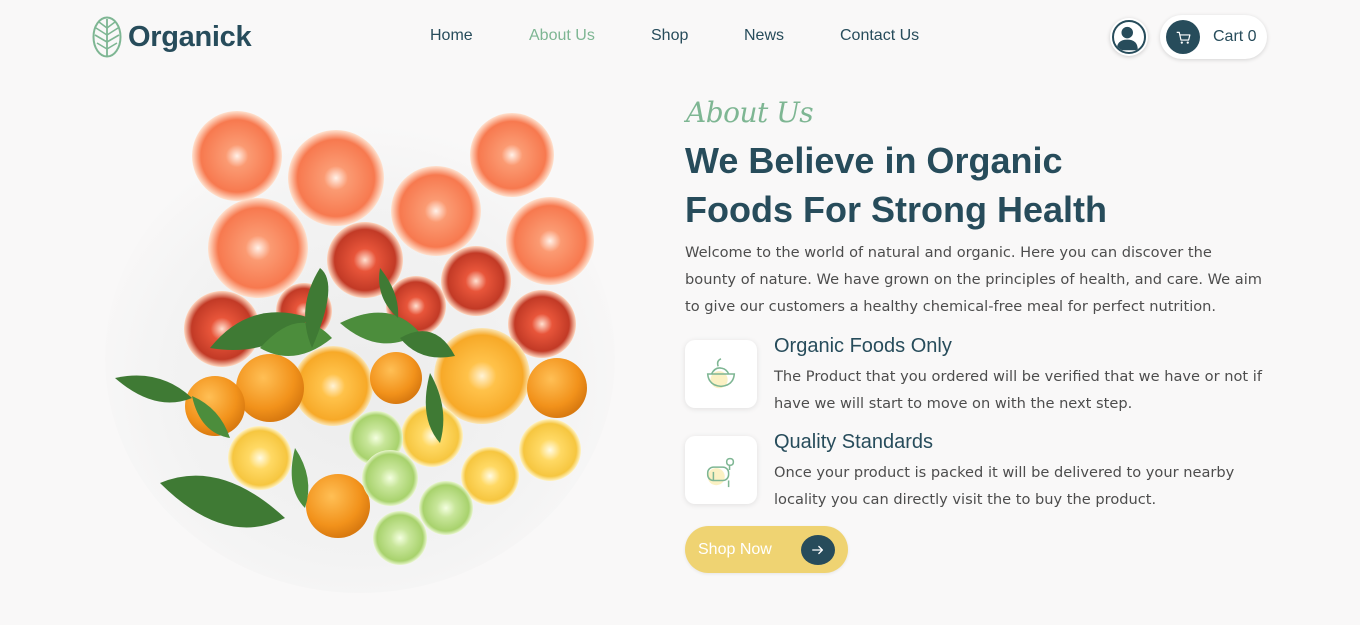 Image resolution: width=1360 pixels, height=625 pixels. Describe the element at coordinates (1235, 36) in the screenshot. I see `cart-label: Cart 0` at that location.